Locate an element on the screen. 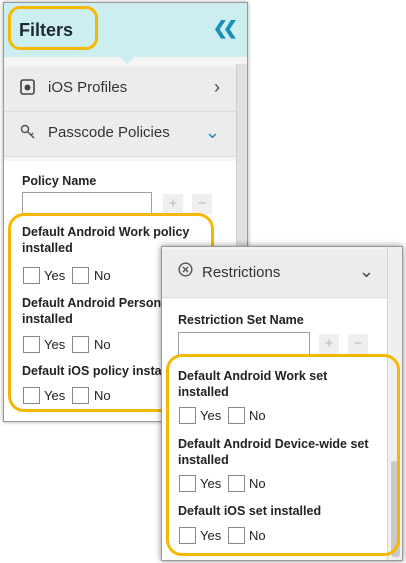 The width and height of the screenshot is (406, 563). section-ios-profiles: iOS Profiles › is located at coordinates (120, 89).